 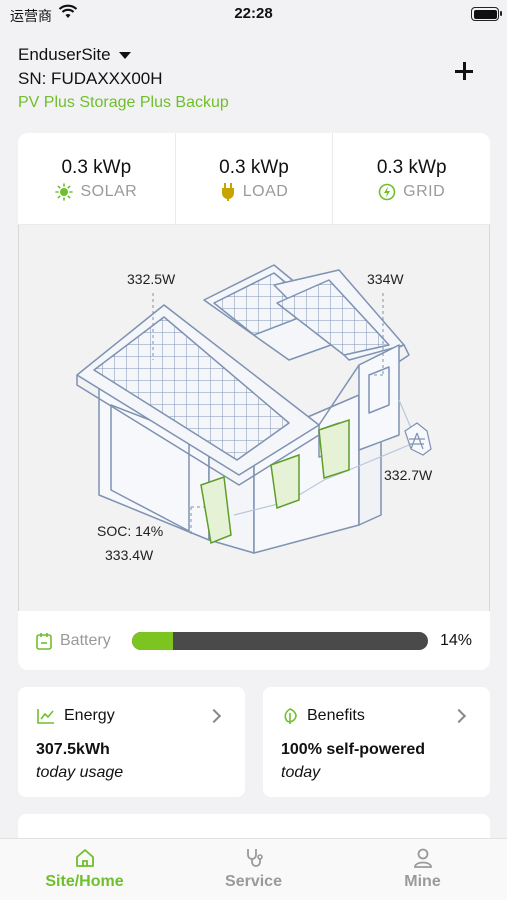 What do you see at coordinates (422, 881) in the screenshot?
I see `tab-label: Mine` at bounding box center [422, 881].